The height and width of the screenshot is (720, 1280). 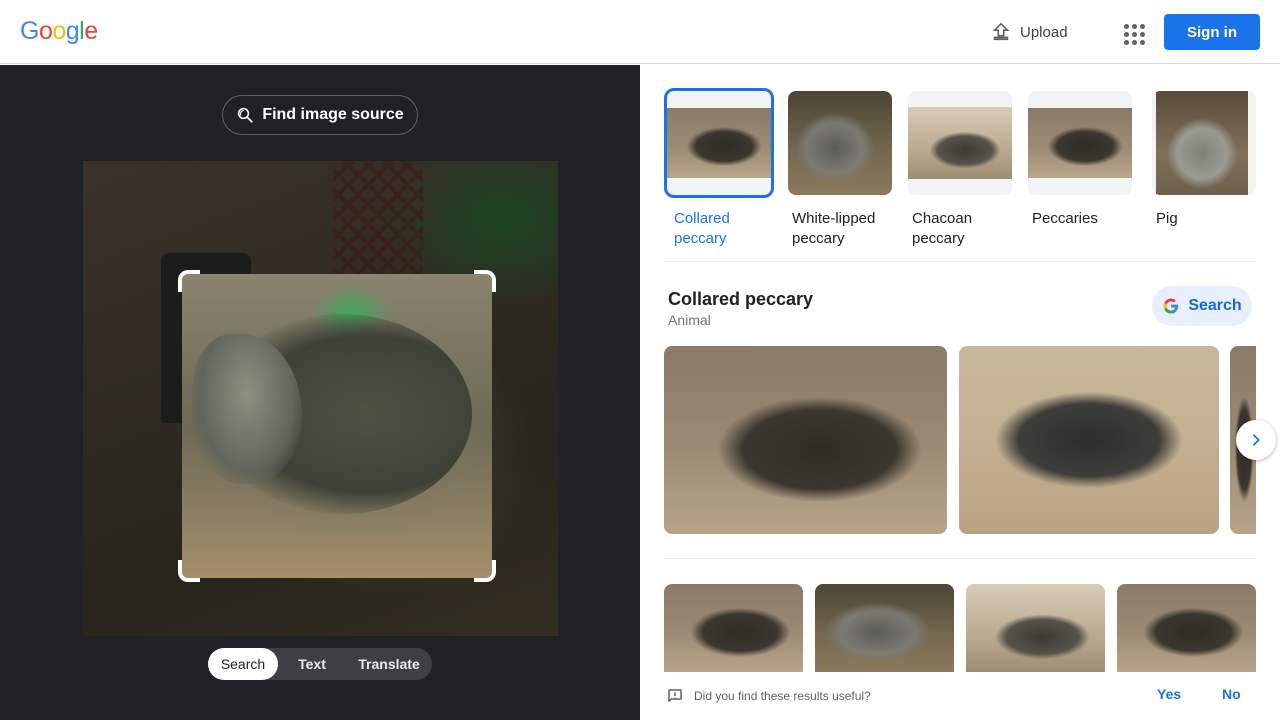 I want to click on lens-search-icon, so click(x=245, y=115).